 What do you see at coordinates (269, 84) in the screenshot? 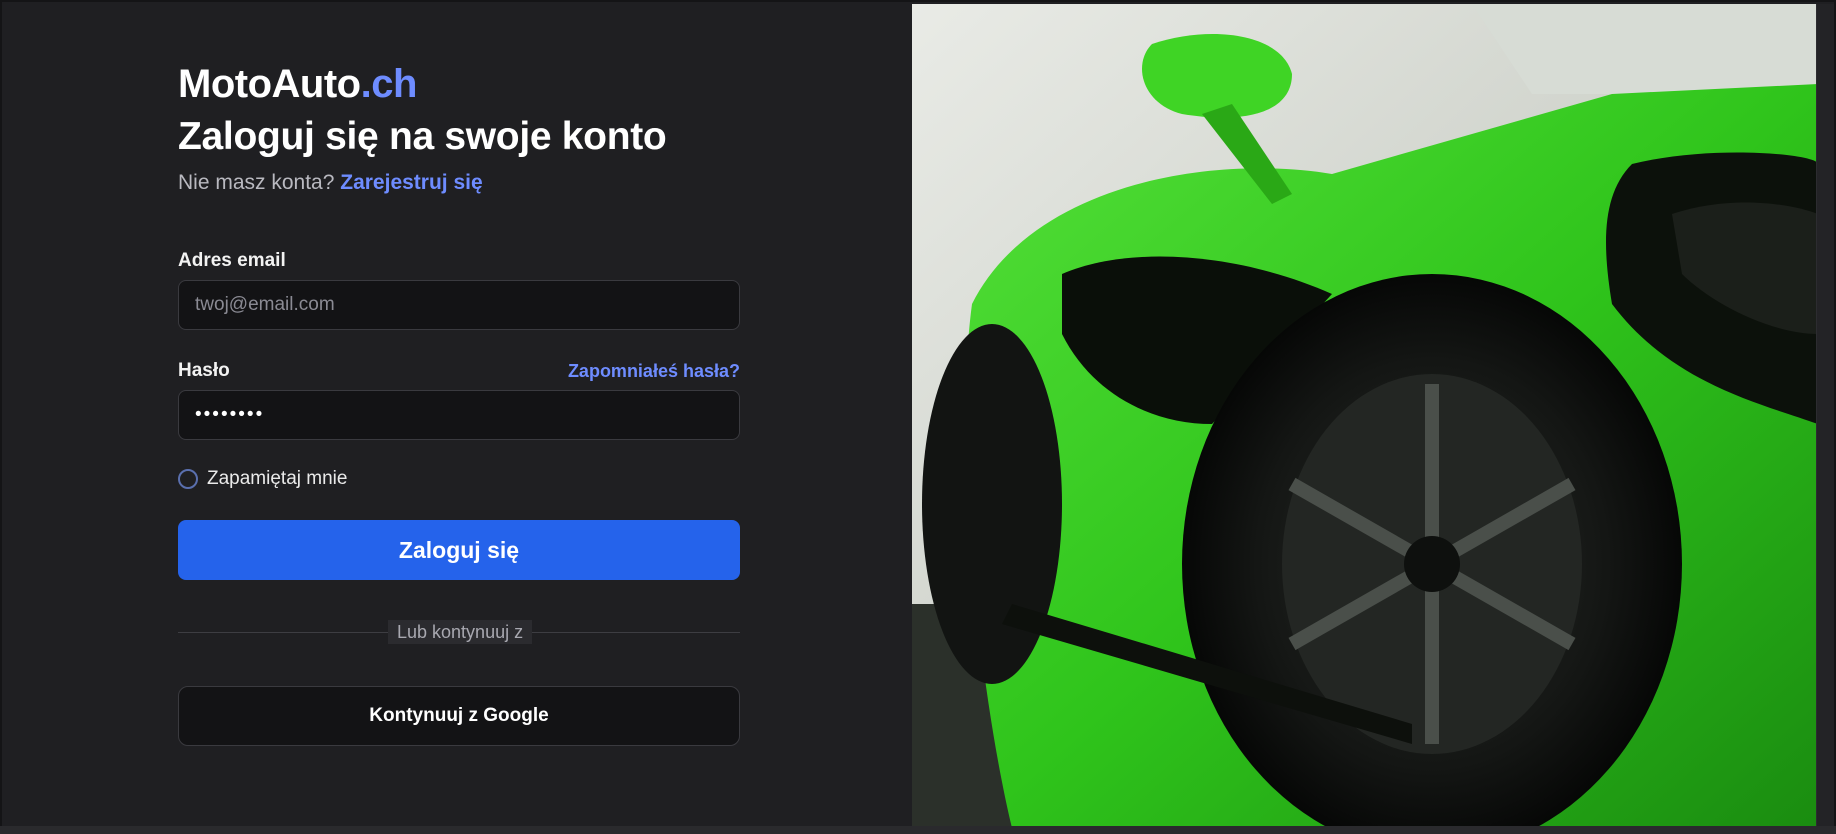
I see `brand-name: MotoAuto` at bounding box center [269, 84].